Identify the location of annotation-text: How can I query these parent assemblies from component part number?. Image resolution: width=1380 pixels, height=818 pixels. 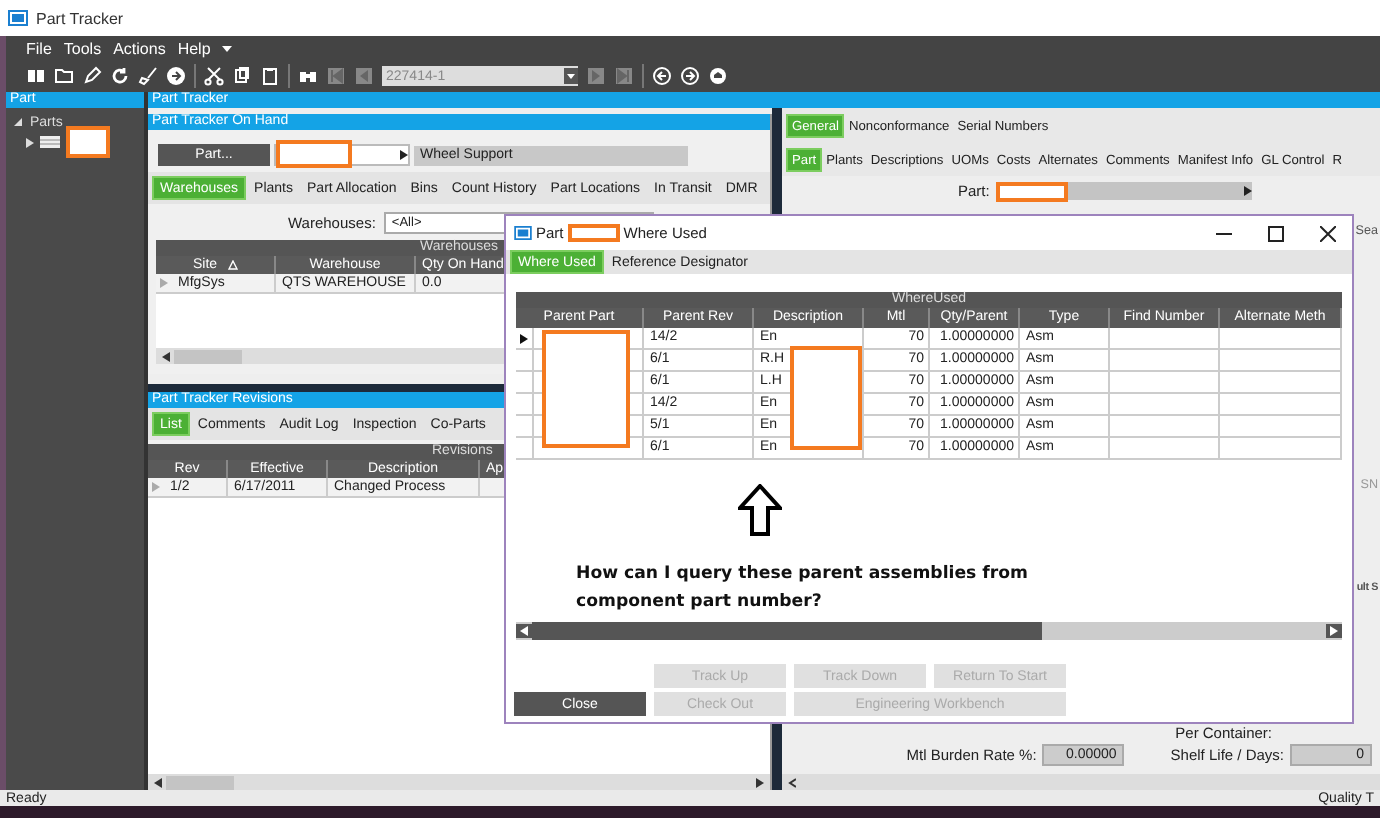
(803, 589).